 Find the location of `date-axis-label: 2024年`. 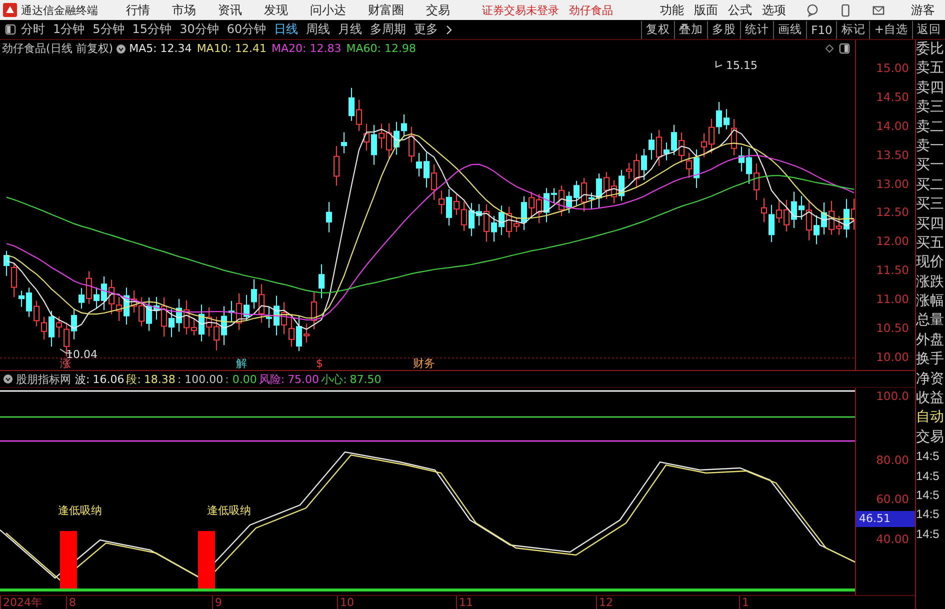

date-axis-label: 2024年 is located at coordinates (21, 602).